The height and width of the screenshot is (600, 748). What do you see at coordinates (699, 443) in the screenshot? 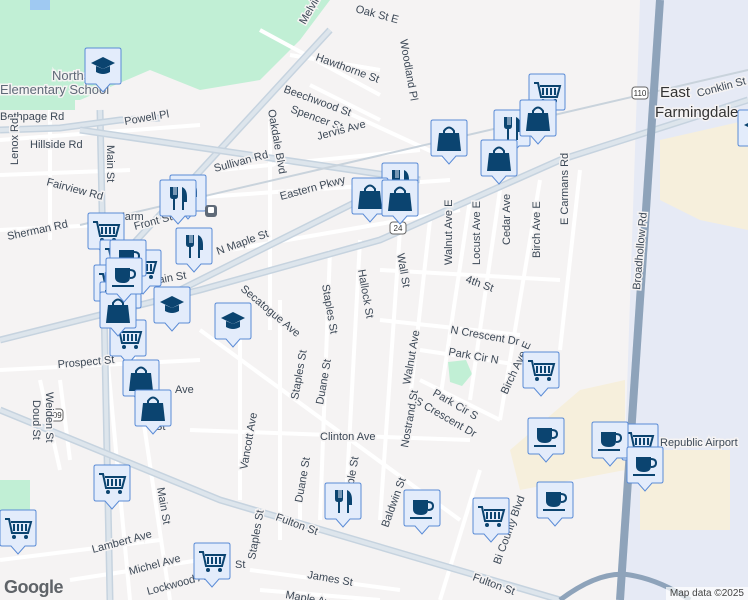
I see `street-label: Republic Airport` at bounding box center [699, 443].